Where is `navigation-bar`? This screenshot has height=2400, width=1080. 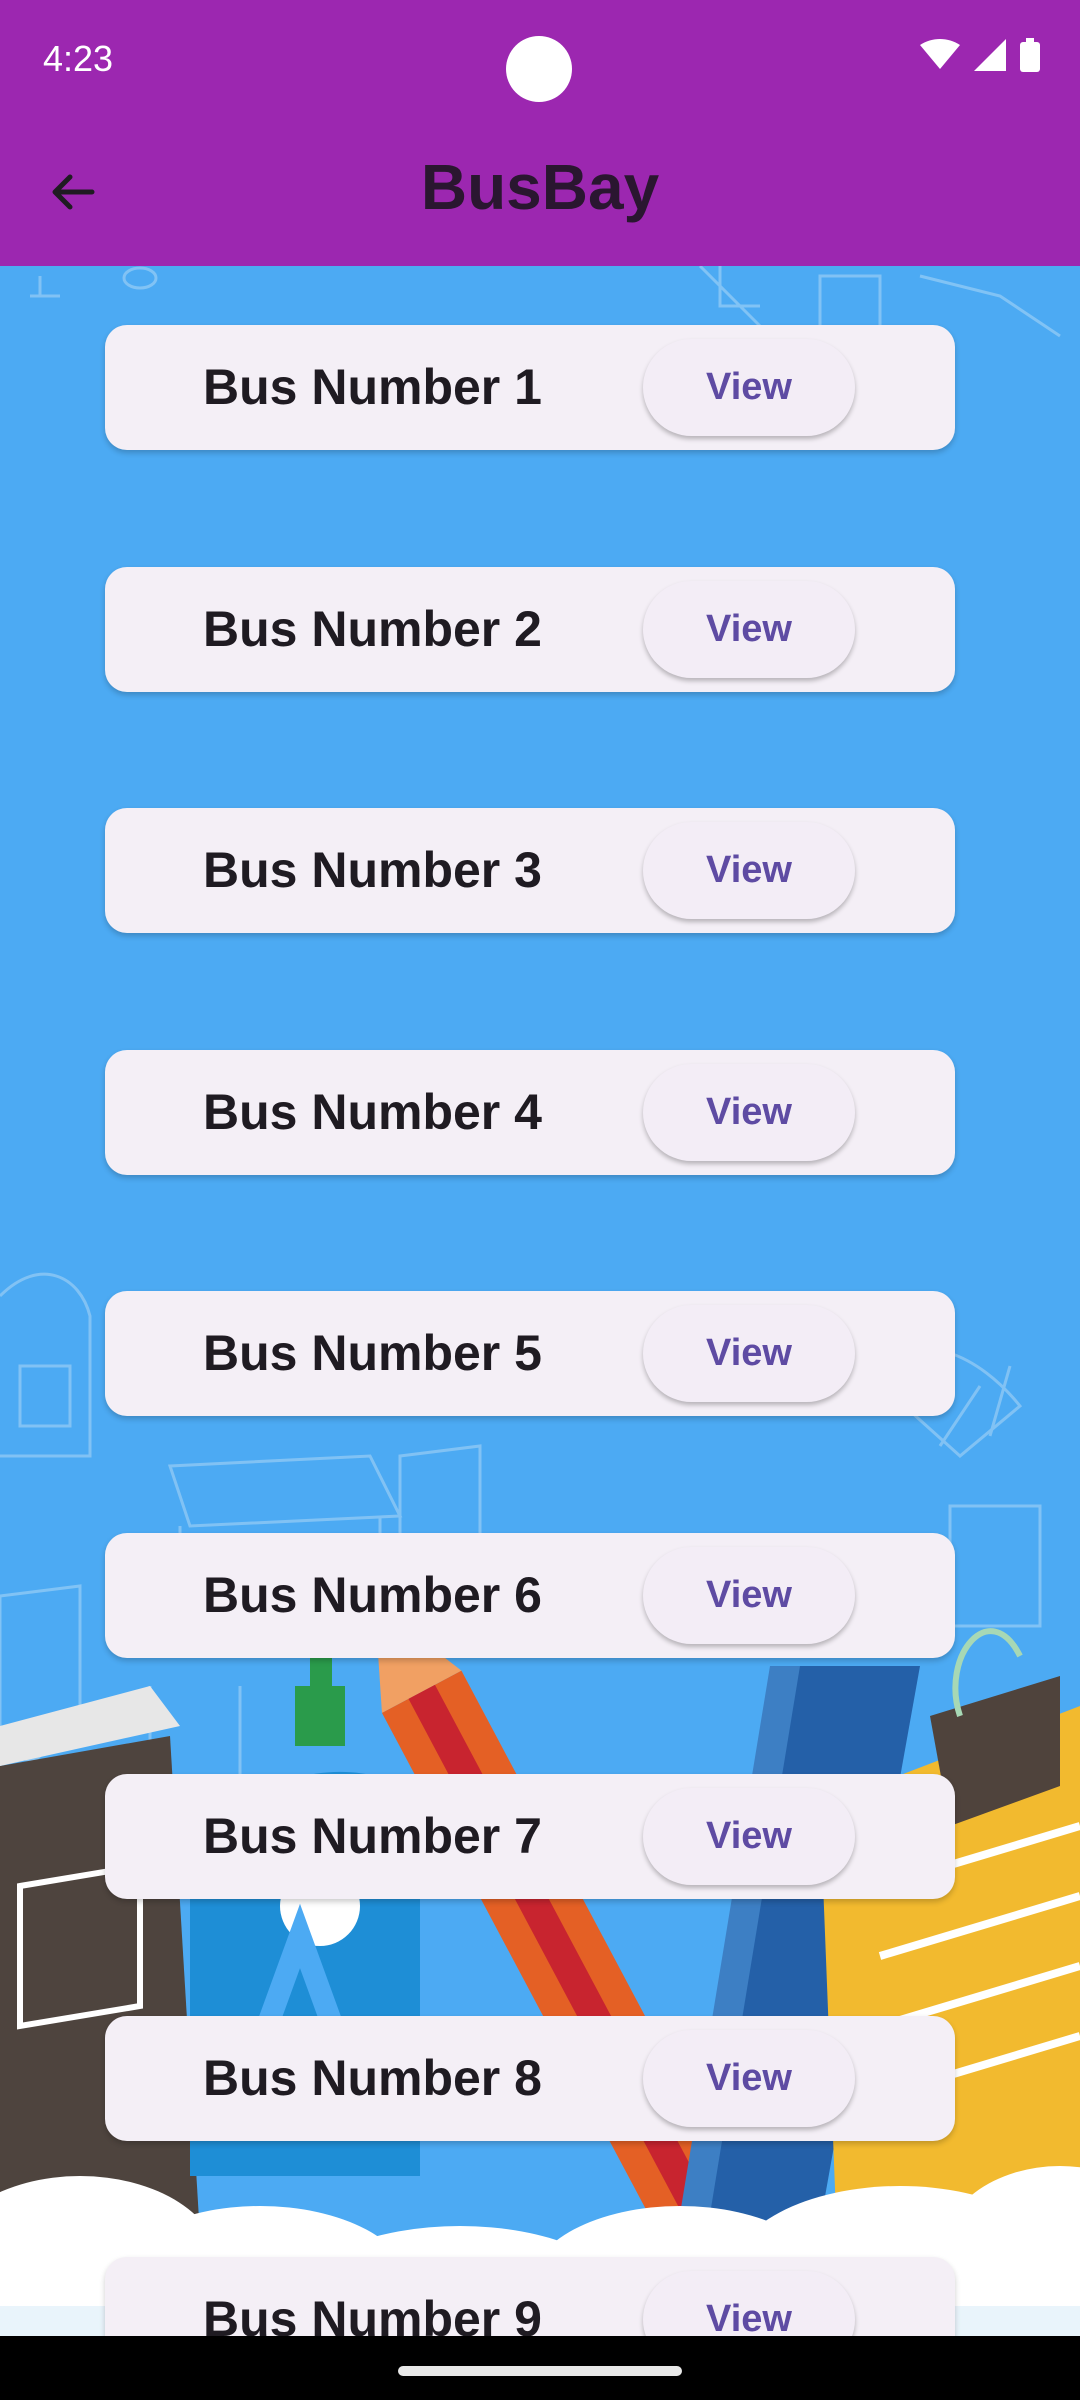 navigation-bar is located at coordinates (540, 2368).